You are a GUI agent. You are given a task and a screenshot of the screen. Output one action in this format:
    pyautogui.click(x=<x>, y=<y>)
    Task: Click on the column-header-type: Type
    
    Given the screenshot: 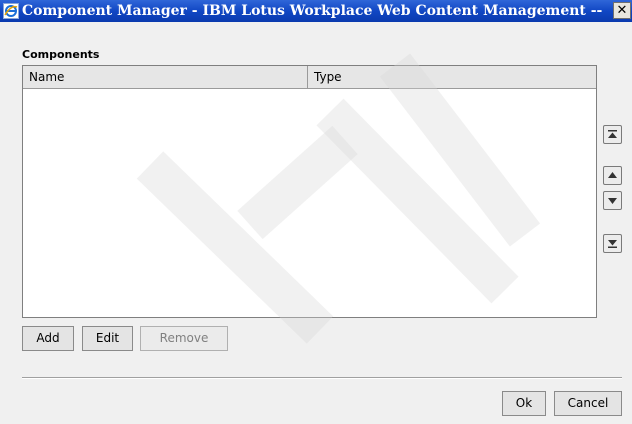 What is the action you would take?
    pyautogui.click(x=452, y=77)
    